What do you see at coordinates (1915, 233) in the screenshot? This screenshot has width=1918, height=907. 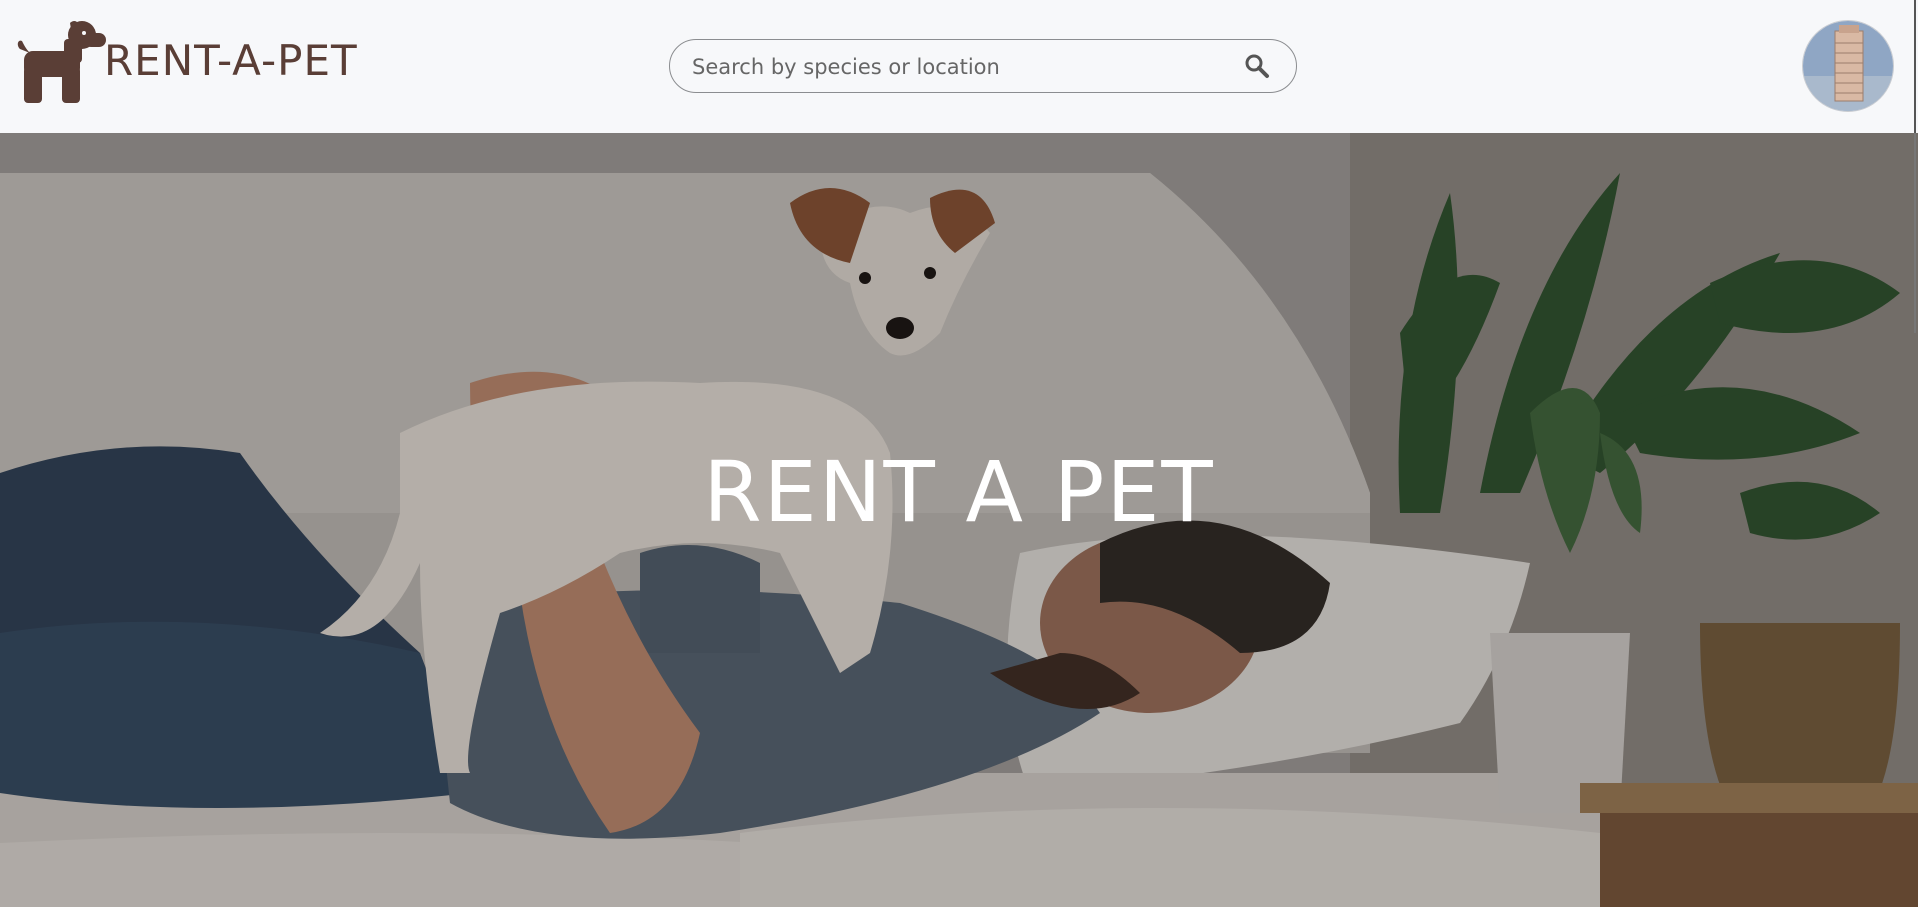 I see `scrollbar-track` at bounding box center [1915, 233].